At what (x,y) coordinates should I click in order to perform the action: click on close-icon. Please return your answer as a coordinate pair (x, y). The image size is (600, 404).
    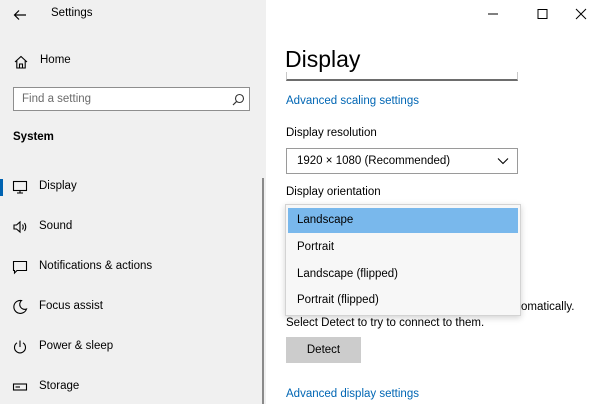
    Looking at the image, I should click on (581, 14).